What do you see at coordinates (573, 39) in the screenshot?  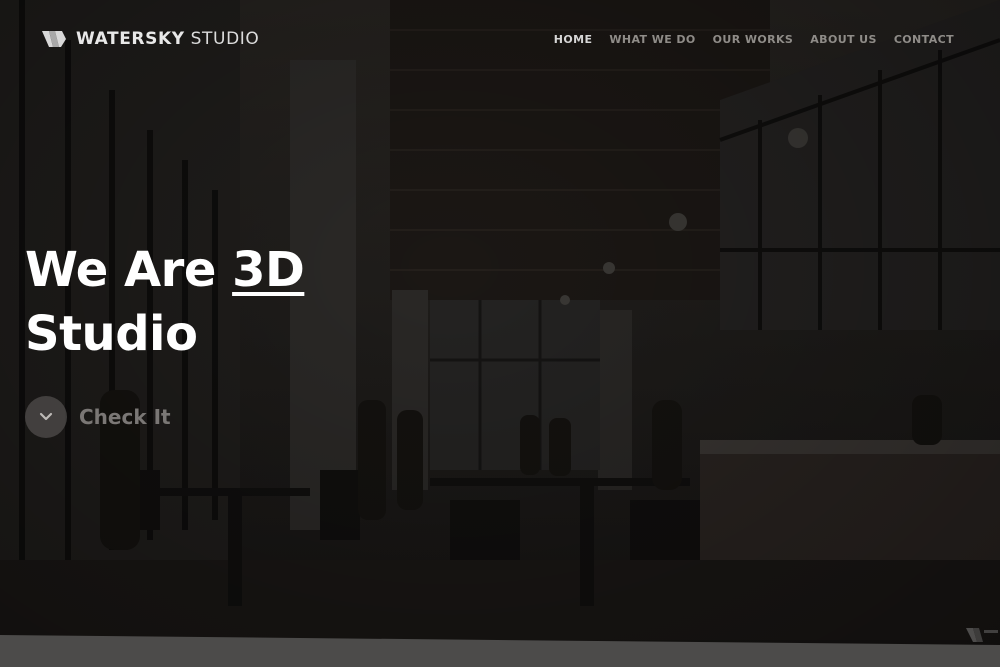 I see `nav-home: HOME` at bounding box center [573, 39].